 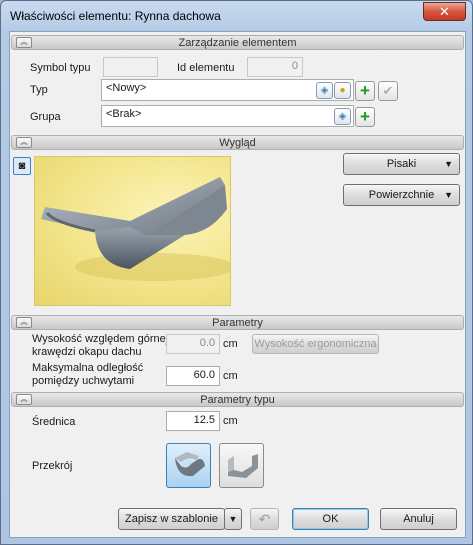 I want to click on section-parameters-header: ︽ Parametry, so click(x=237, y=322).